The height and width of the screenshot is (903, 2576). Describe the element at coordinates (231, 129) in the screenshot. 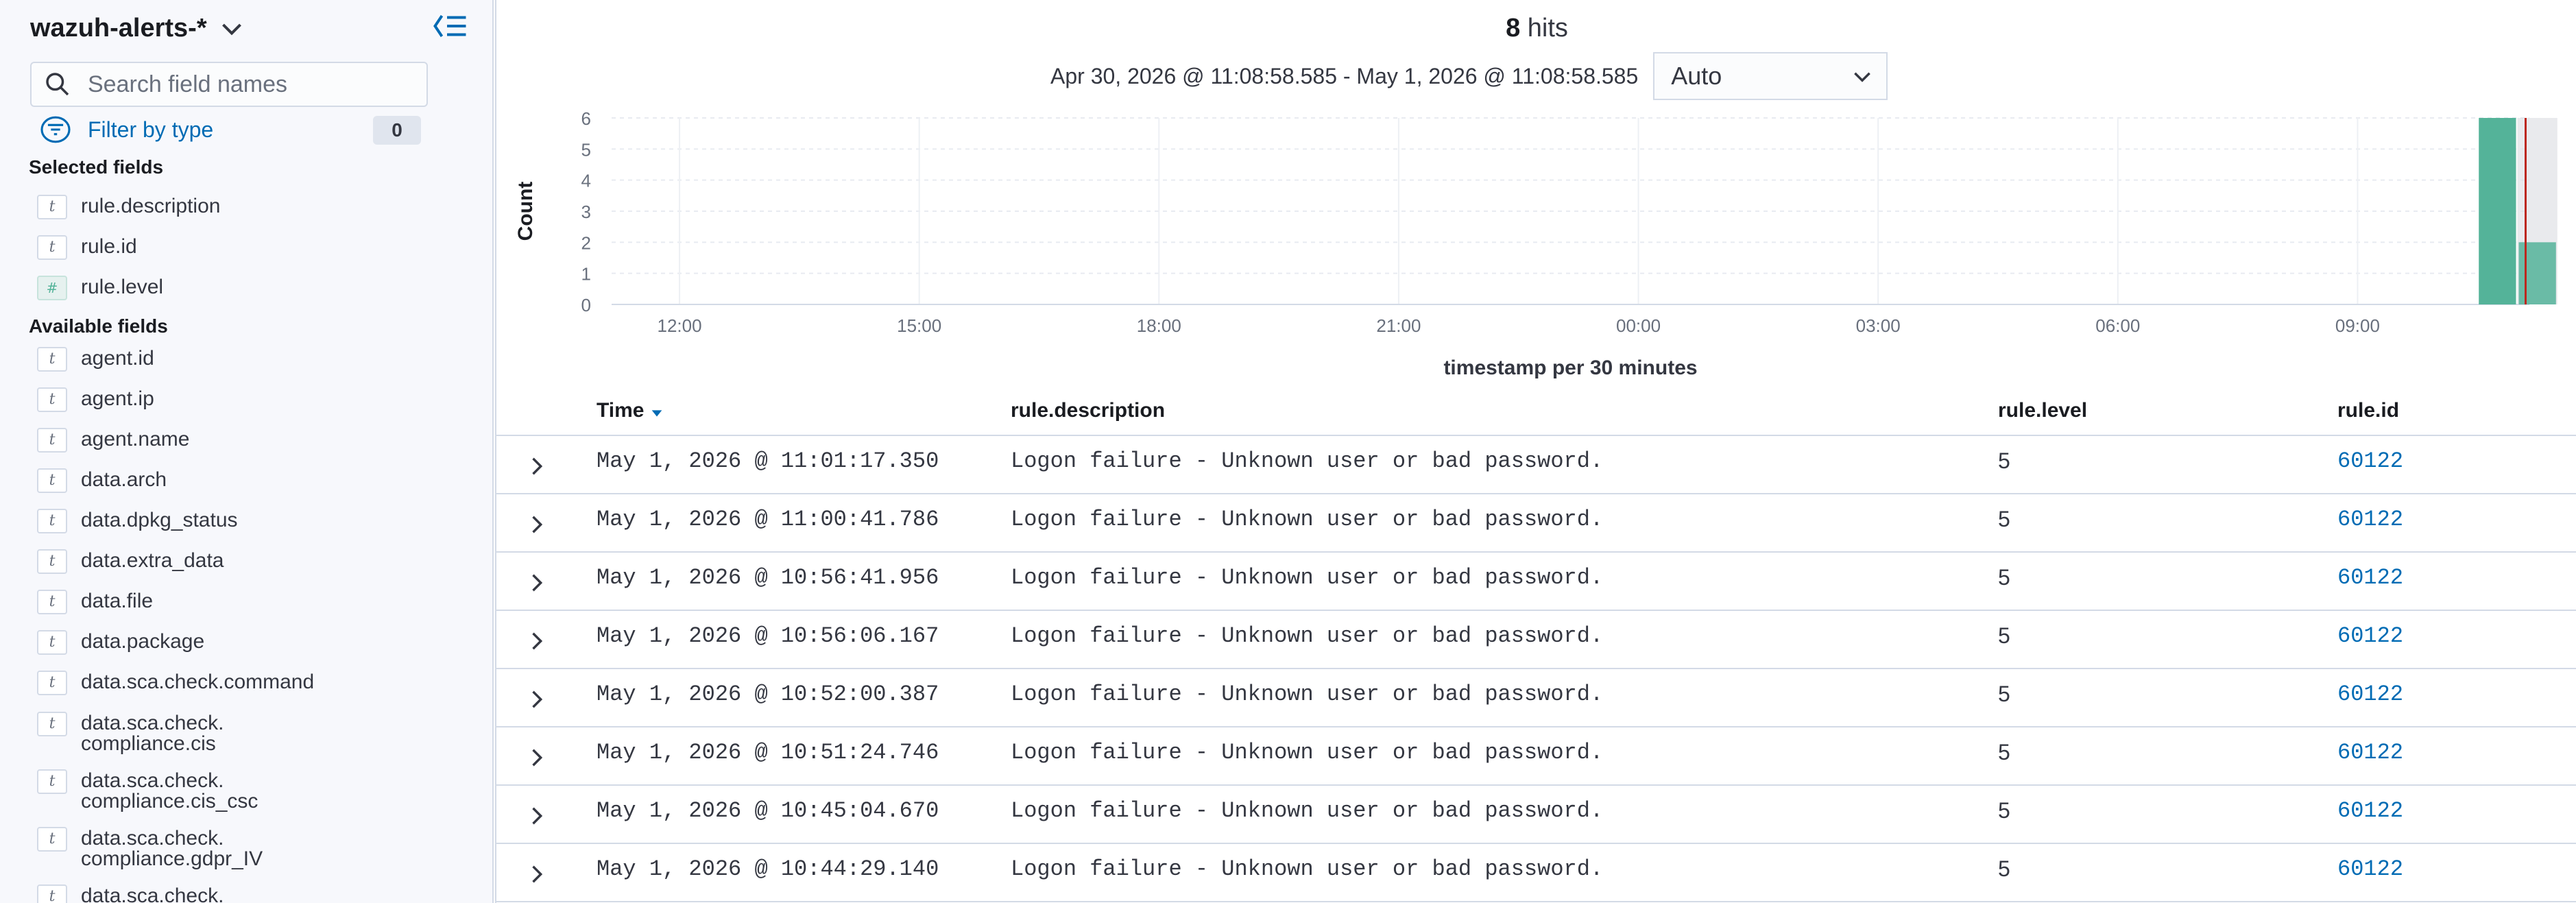

I see `filter-by-type-button: Filter by type 0` at that location.